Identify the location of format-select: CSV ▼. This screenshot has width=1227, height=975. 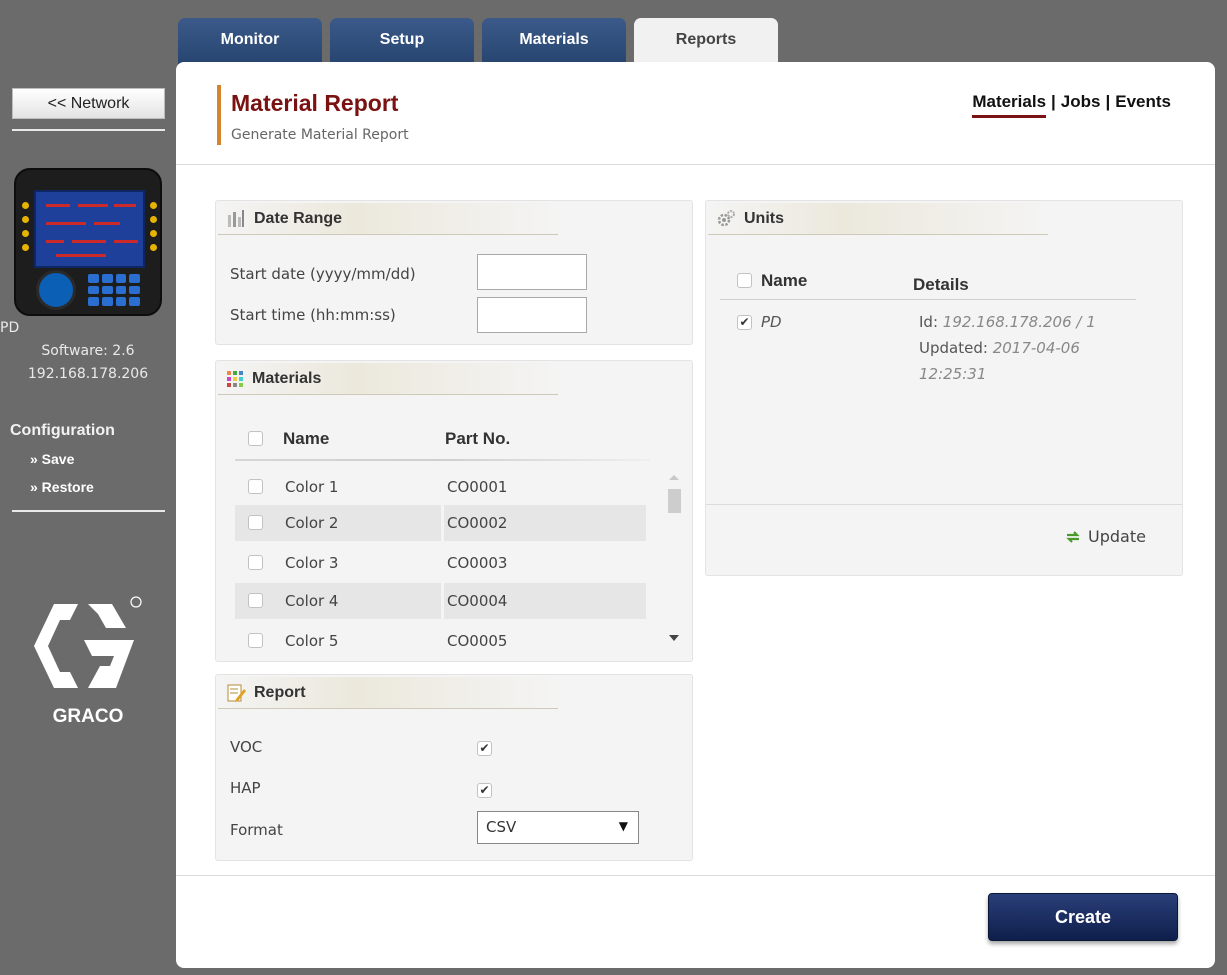
(558, 827).